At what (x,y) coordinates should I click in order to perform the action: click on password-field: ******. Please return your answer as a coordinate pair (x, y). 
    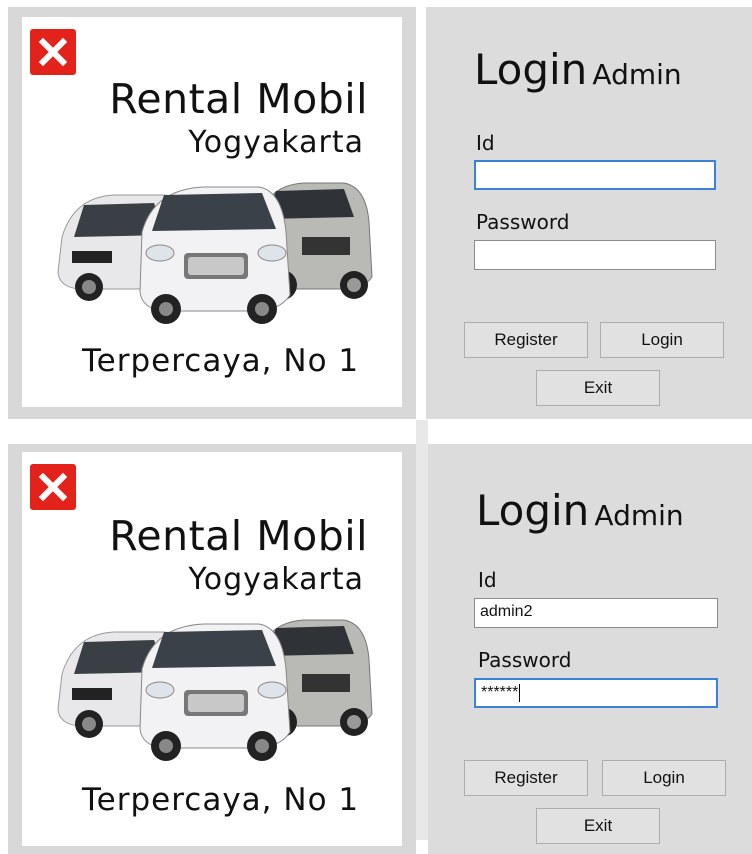
    Looking at the image, I should click on (596, 693).